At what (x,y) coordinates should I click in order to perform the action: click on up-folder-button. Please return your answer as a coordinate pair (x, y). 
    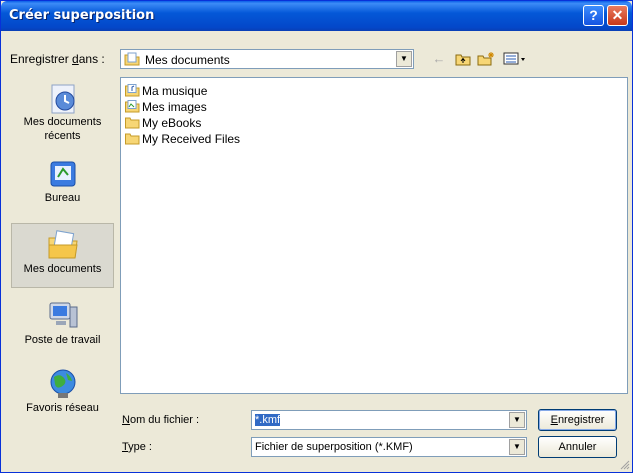
    Looking at the image, I should click on (463, 59).